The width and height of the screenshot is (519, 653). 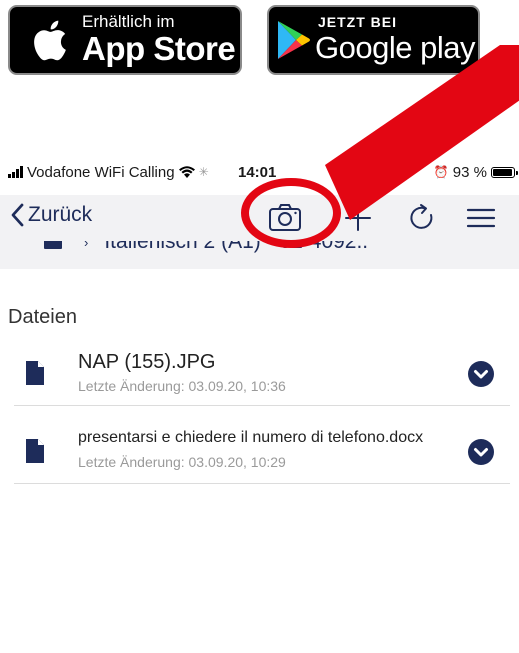 I want to click on back-button: Zurück, so click(x=51, y=215).